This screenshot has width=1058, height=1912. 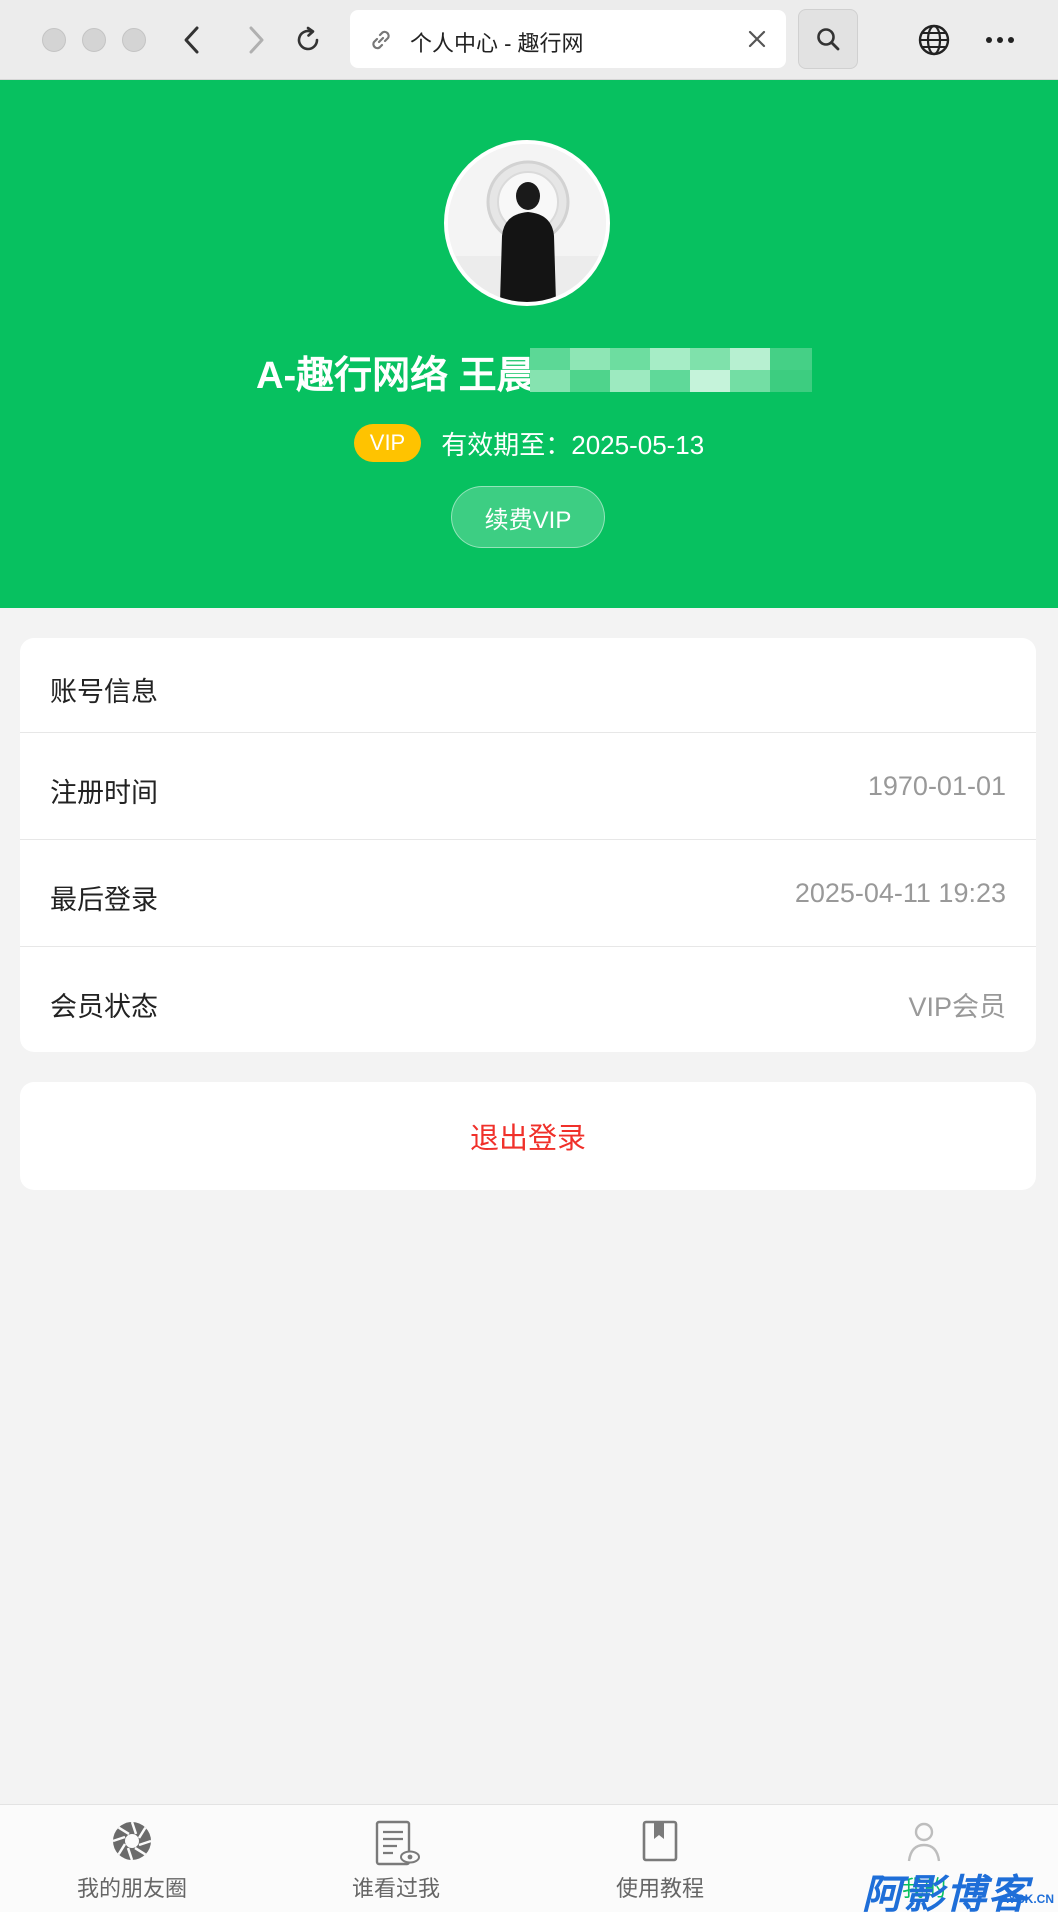 I want to click on viewed-doc-icon, so click(x=397, y=1843).